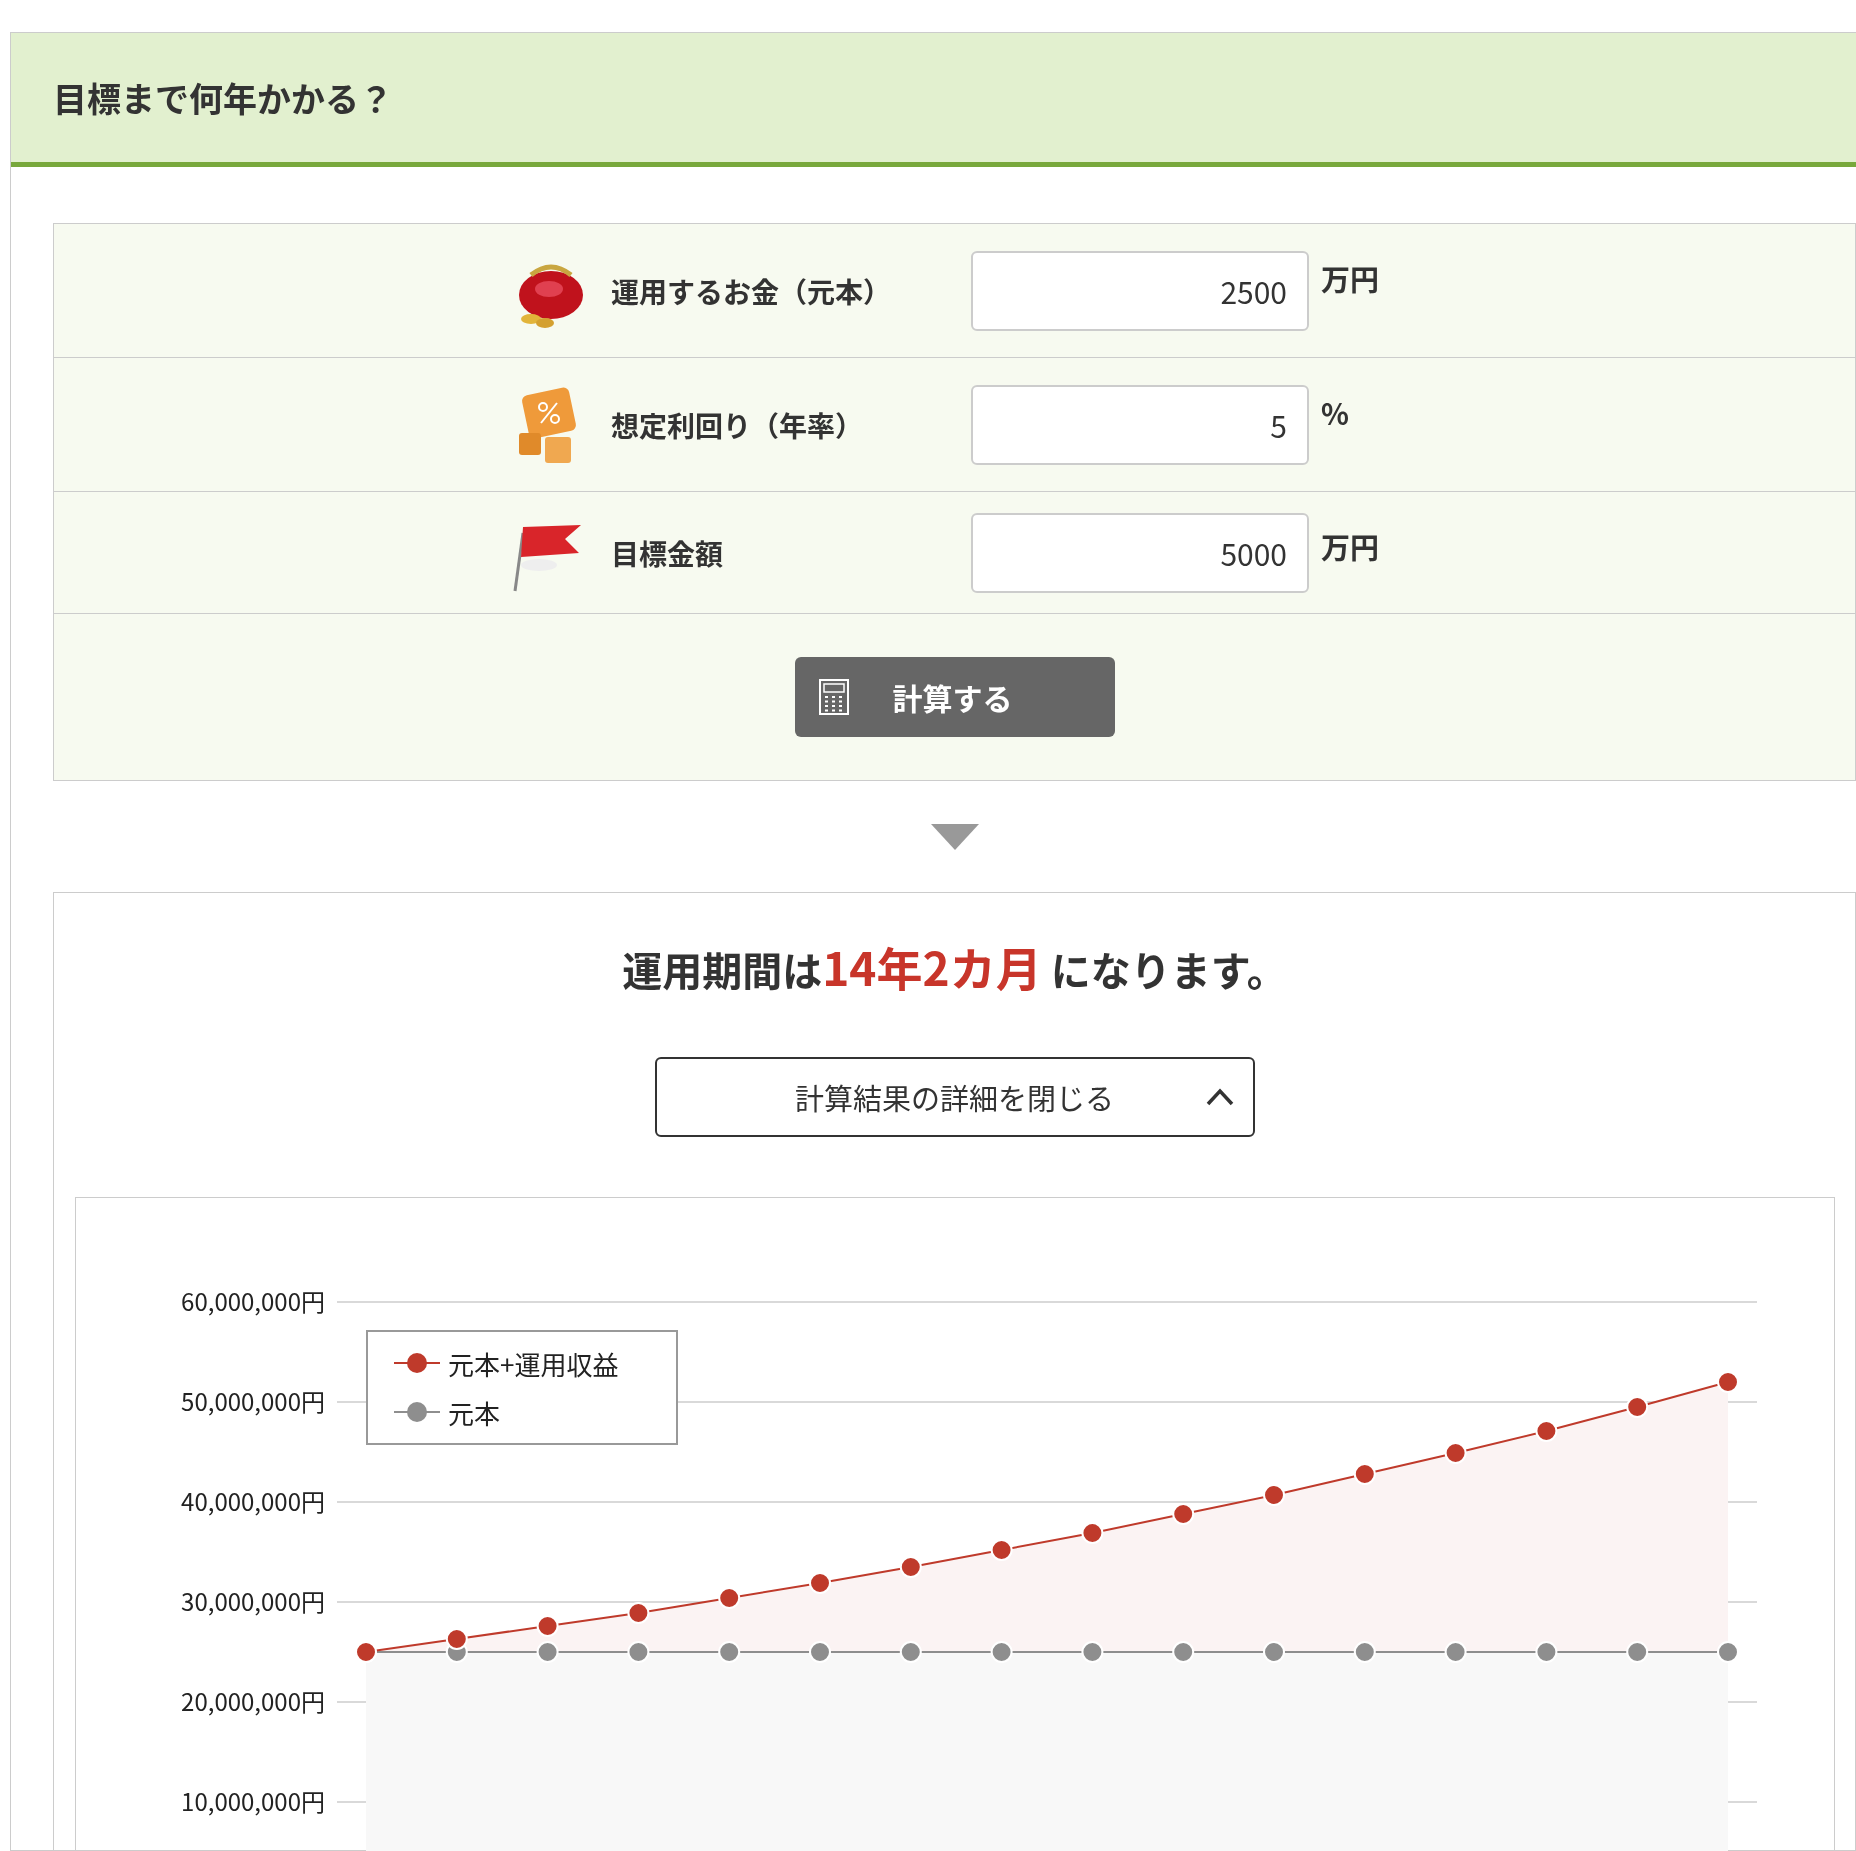 This screenshot has height=1851, width=1856. Describe the element at coordinates (253, 1400) in the screenshot. I see `axis-label: 50,000,000円` at that location.